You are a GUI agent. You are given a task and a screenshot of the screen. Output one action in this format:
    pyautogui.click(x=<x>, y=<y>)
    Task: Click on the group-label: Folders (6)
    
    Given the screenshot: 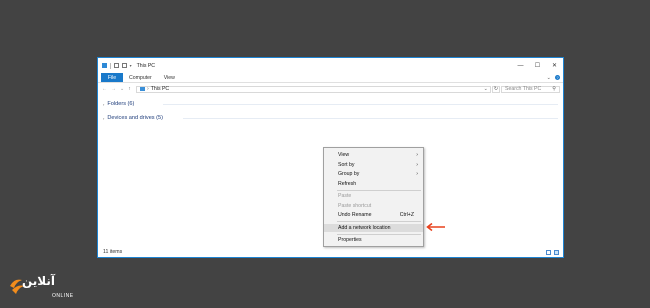 What is the action you would take?
    pyautogui.click(x=121, y=104)
    